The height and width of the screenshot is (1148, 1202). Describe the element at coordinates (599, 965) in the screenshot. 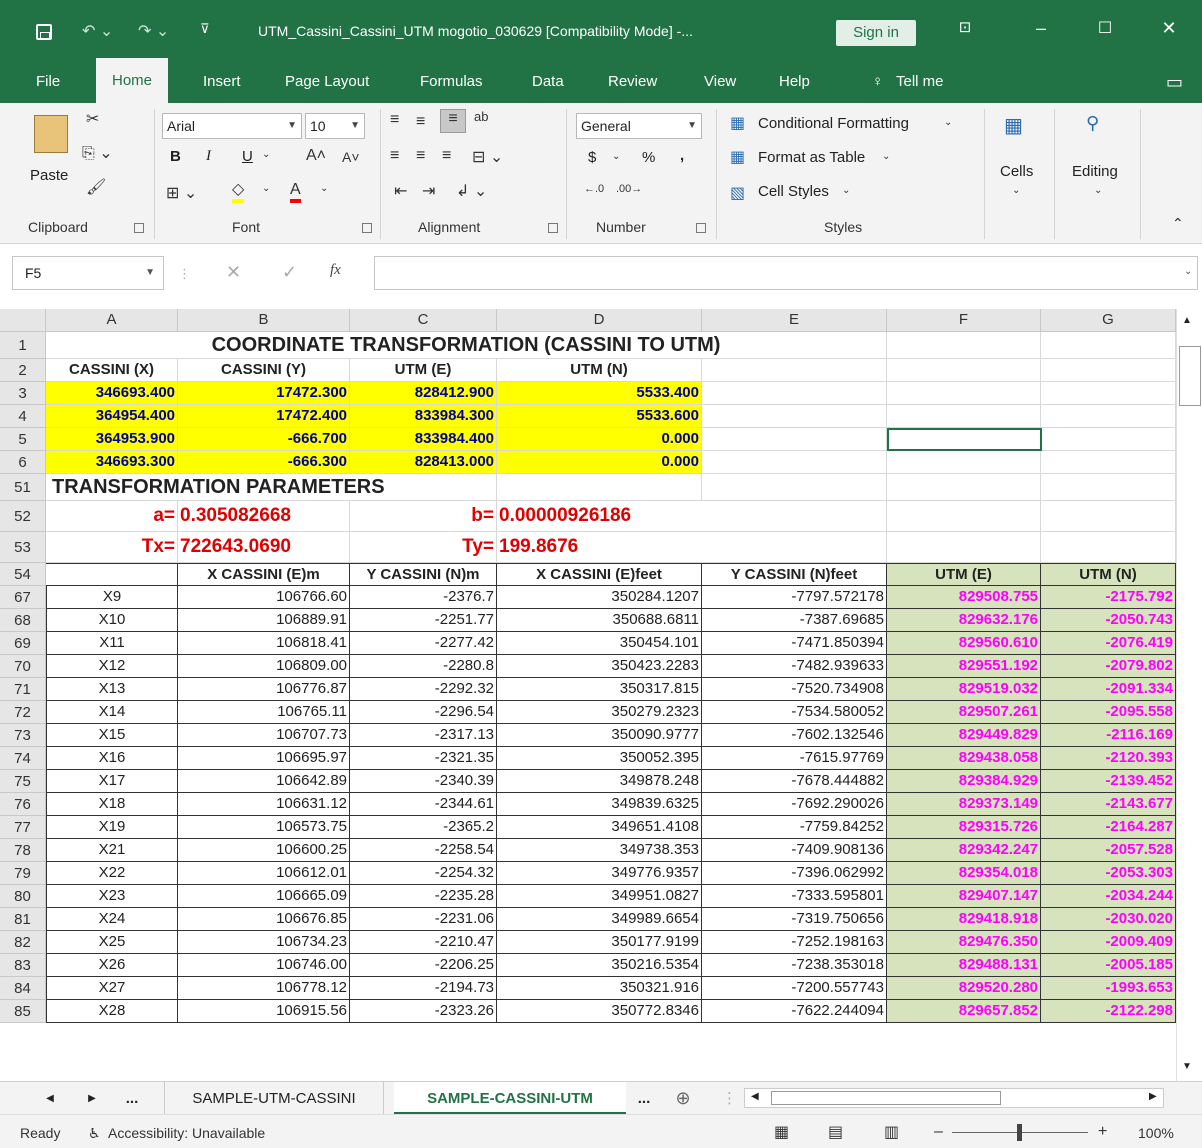

I see `data-cell: 350216.5354` at that location.